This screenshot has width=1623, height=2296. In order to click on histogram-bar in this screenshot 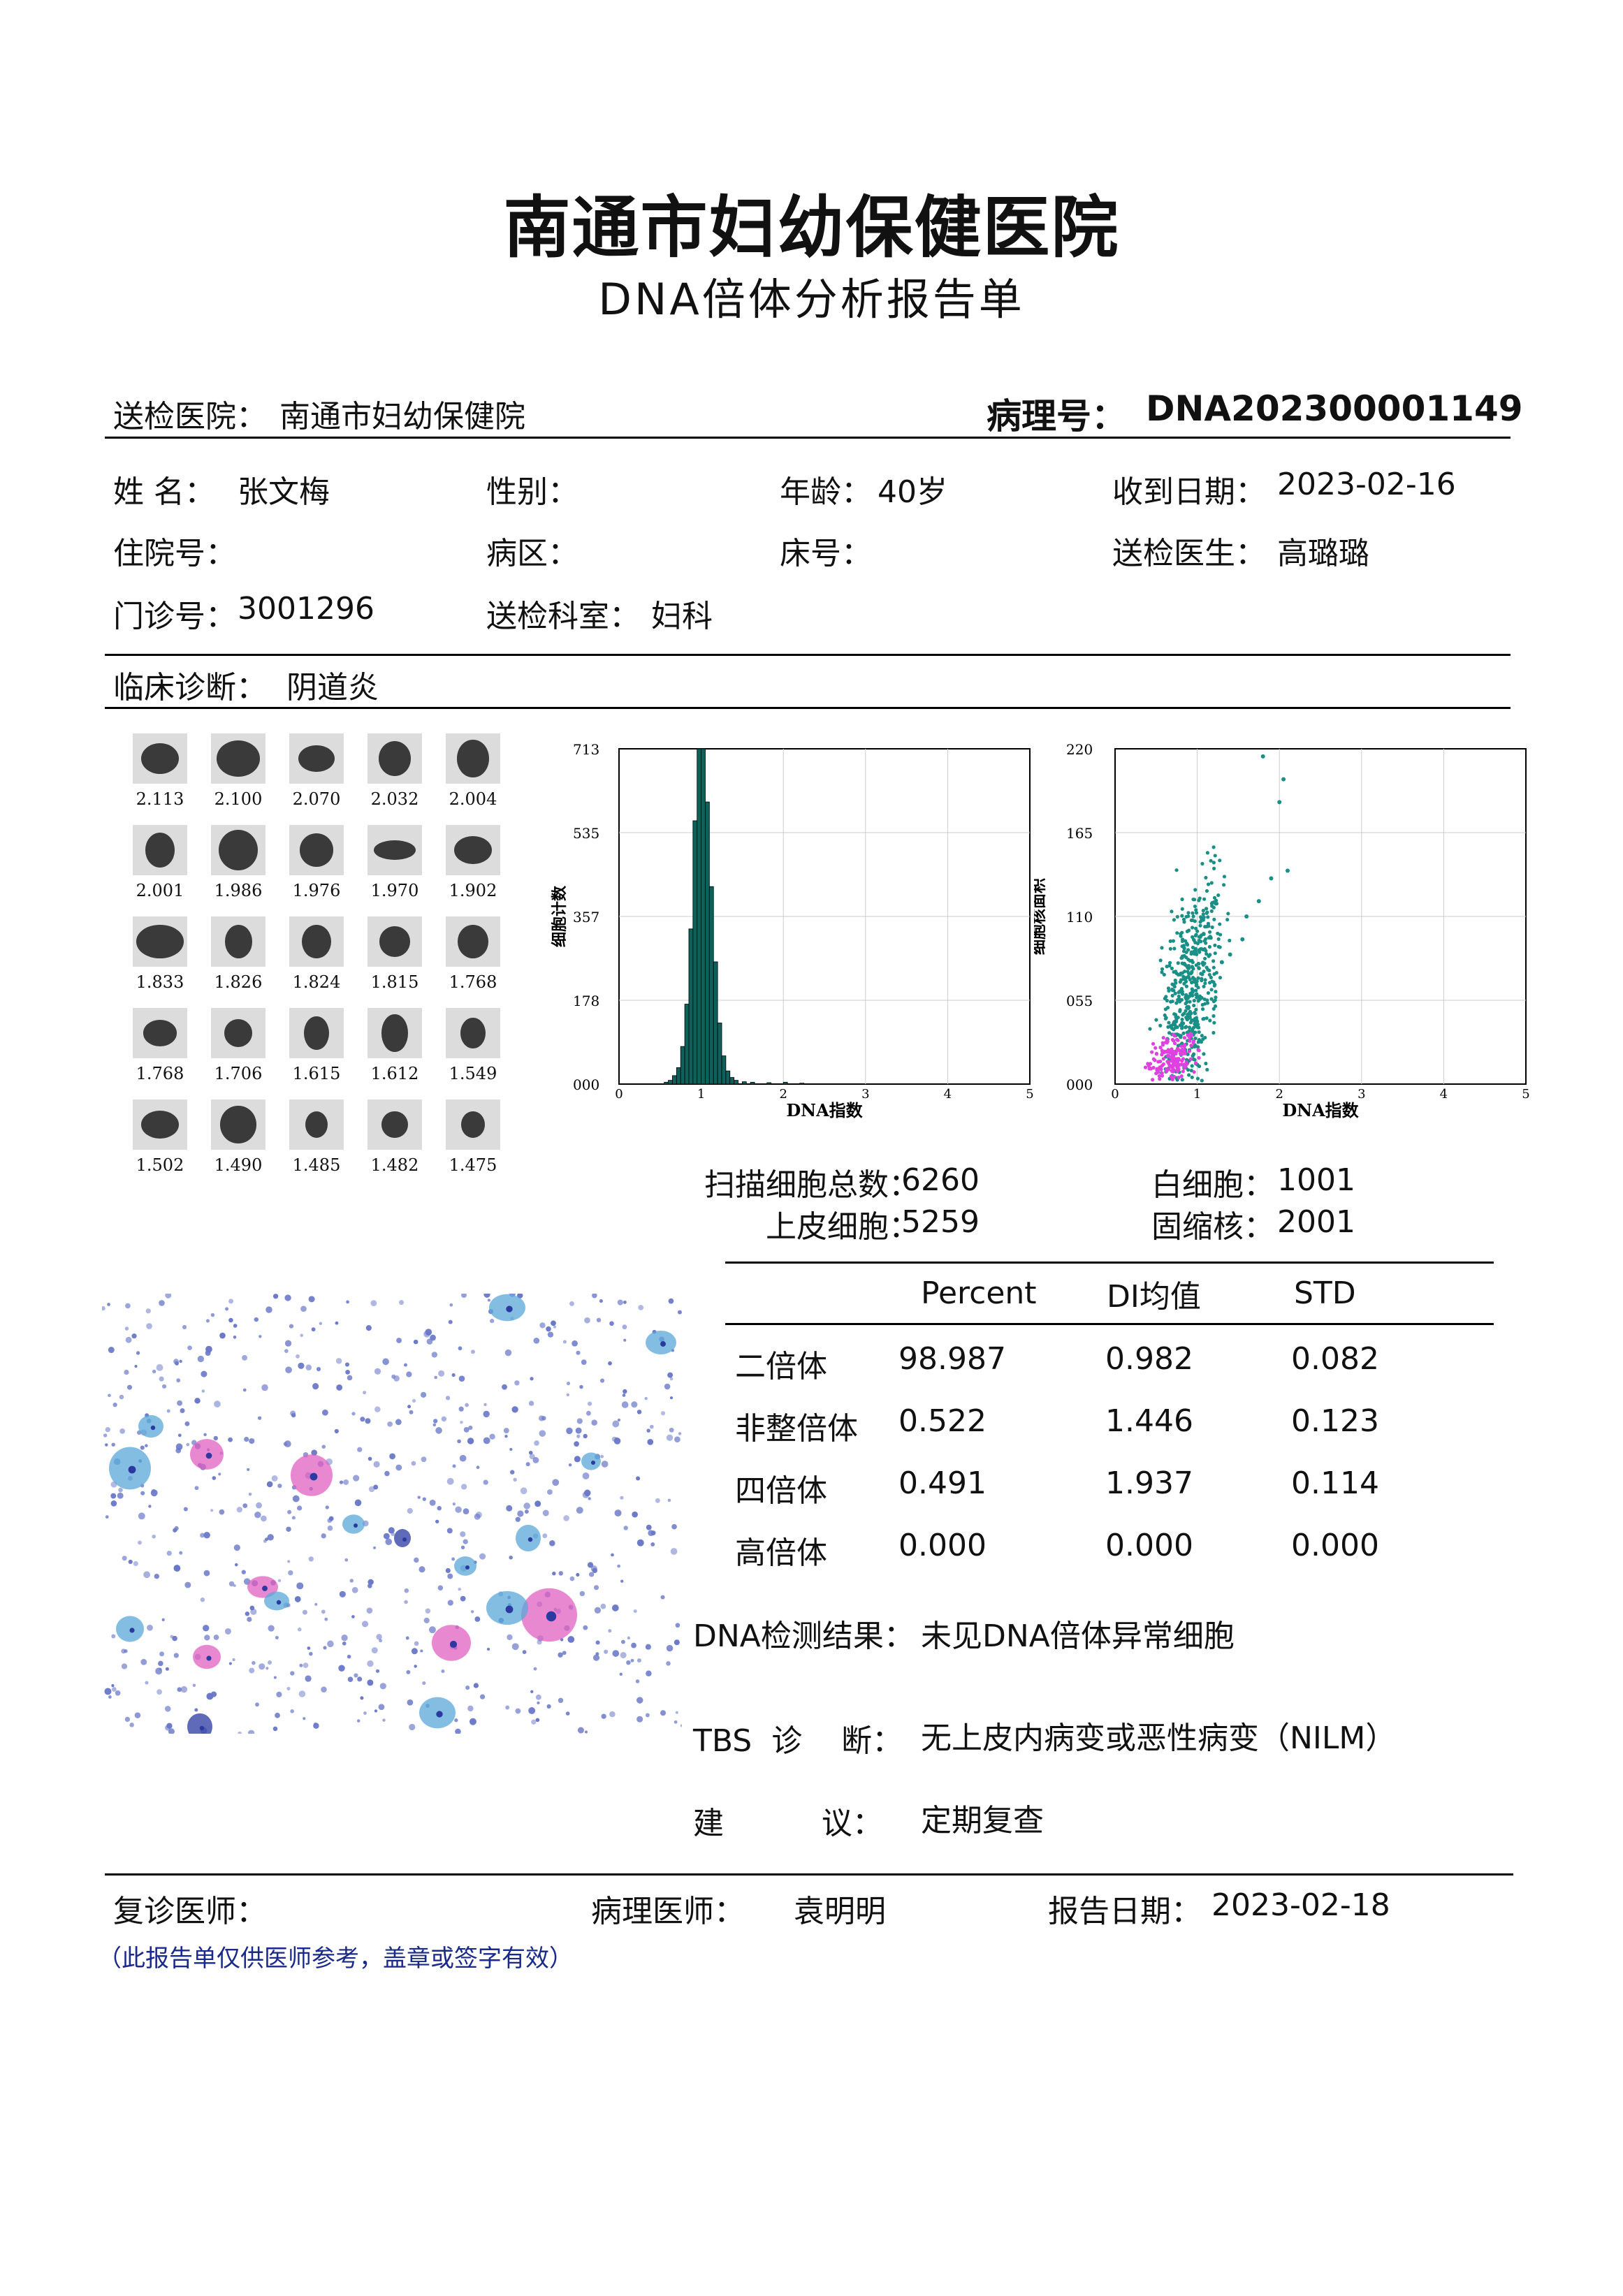, I will do `click(724, 1070)`.